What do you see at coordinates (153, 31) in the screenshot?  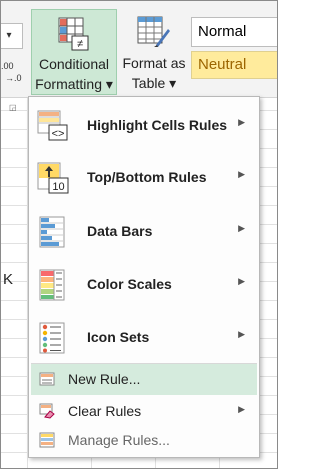 I see `format-as-table-icon` at bounding box center [153, 31].